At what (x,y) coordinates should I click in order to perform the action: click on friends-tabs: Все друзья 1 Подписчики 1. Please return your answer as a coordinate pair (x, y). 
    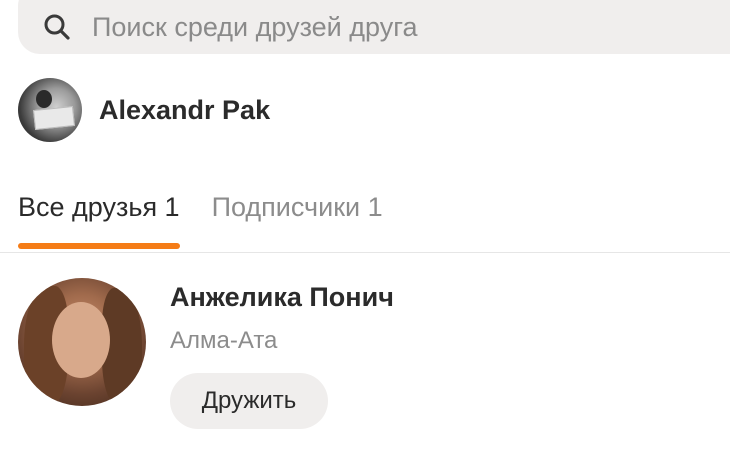
    Looking at the image, I should click on (200, 220).